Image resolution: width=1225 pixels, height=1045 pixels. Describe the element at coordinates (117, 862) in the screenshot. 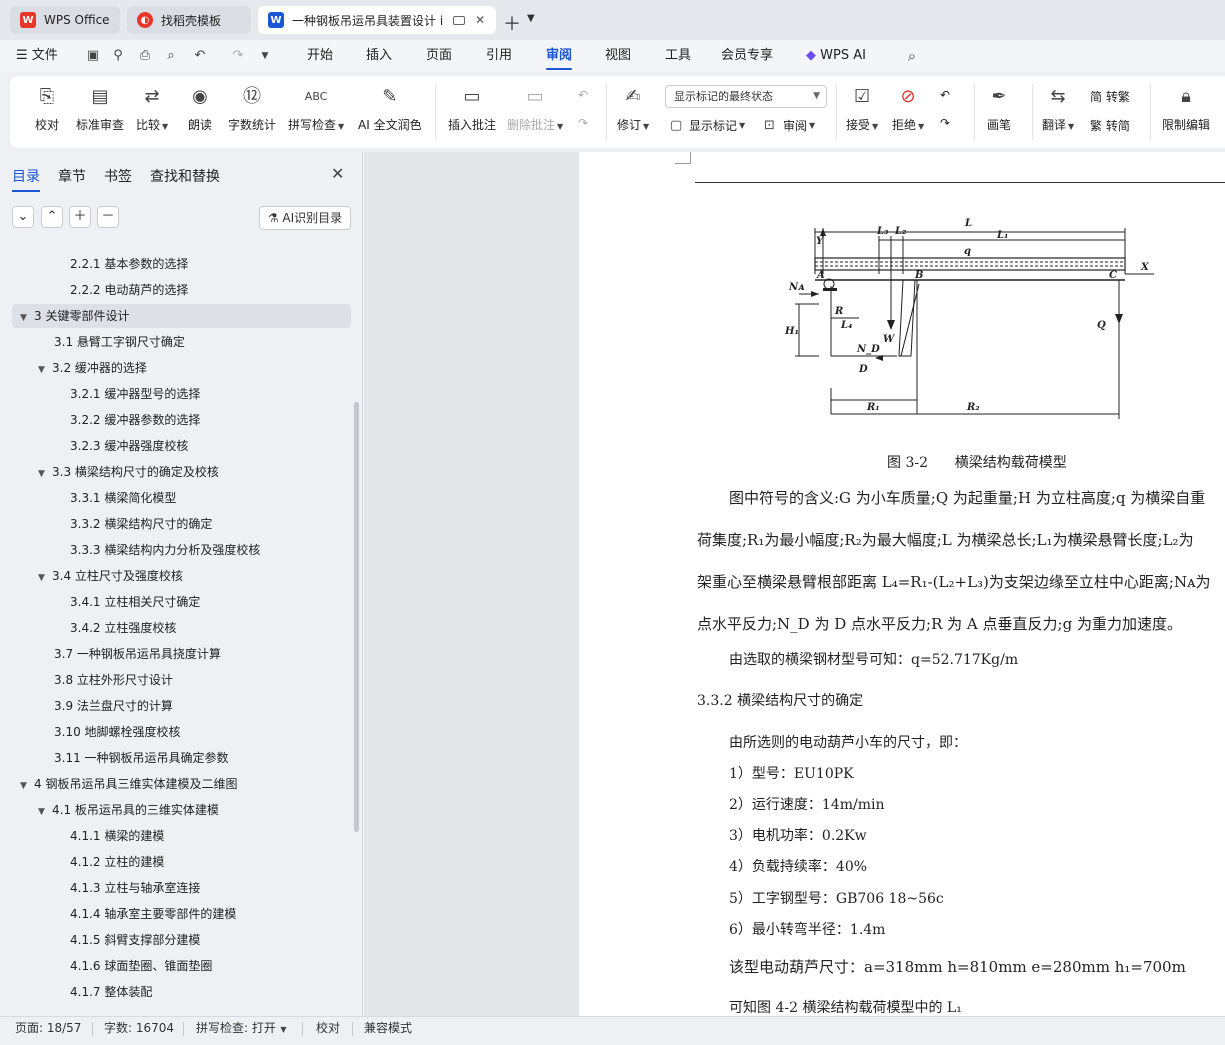

I see `toc-item: 4.1.2 立柱的建模` at that location.